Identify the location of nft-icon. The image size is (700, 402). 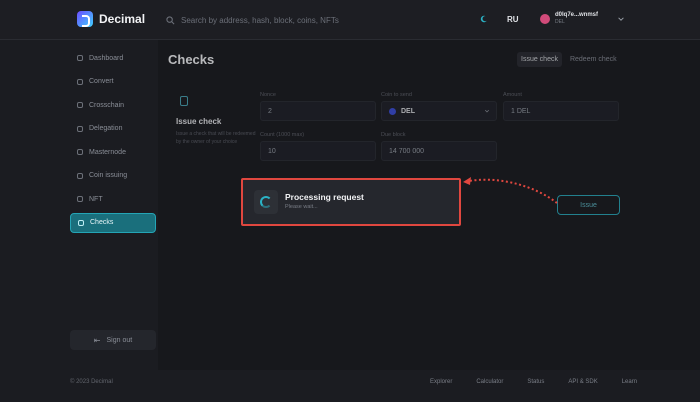
(80, 199).